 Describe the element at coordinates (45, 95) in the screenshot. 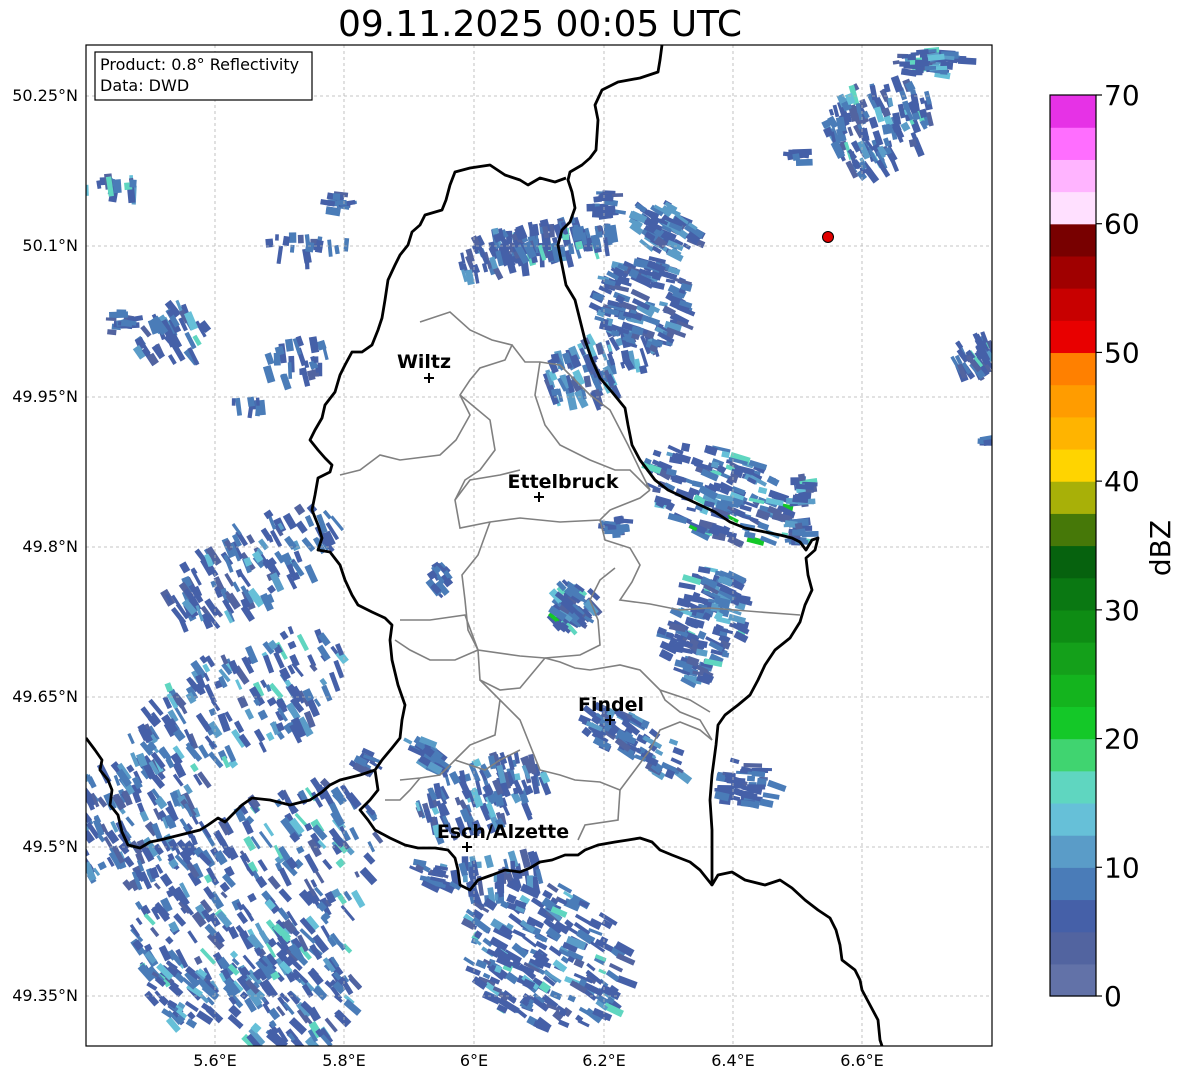

I see `lat-label: 50.25°N` at that location.